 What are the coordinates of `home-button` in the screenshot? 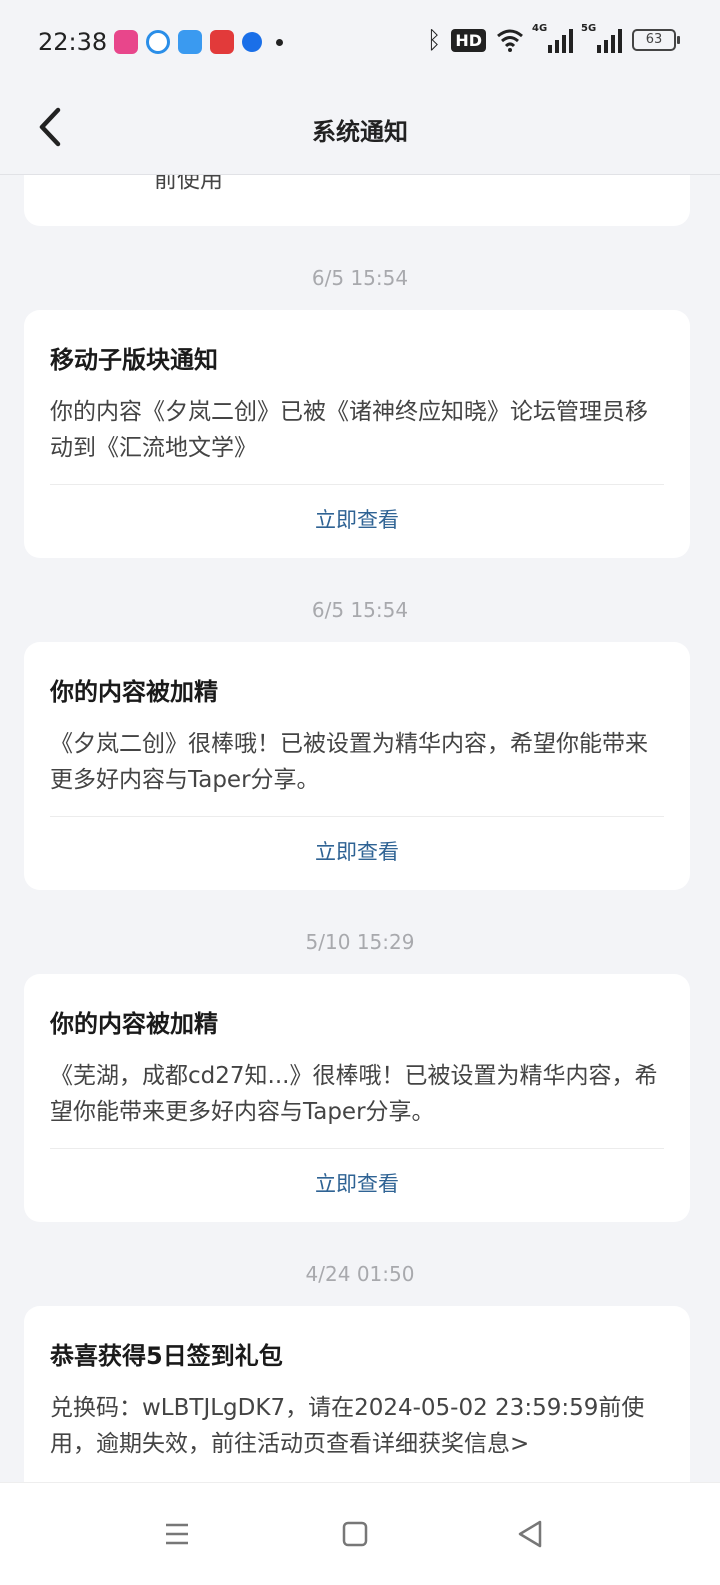 It's located at (355, 1534).